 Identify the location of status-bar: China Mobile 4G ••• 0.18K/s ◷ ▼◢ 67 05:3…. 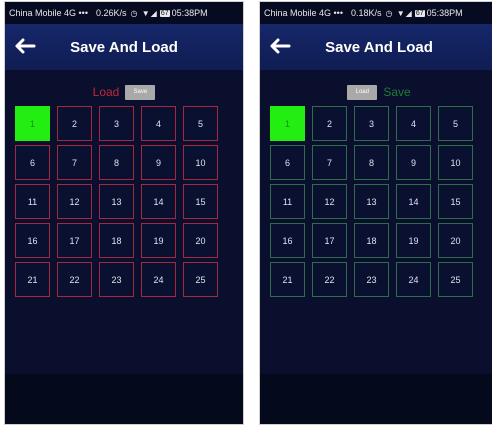
(376, 13).